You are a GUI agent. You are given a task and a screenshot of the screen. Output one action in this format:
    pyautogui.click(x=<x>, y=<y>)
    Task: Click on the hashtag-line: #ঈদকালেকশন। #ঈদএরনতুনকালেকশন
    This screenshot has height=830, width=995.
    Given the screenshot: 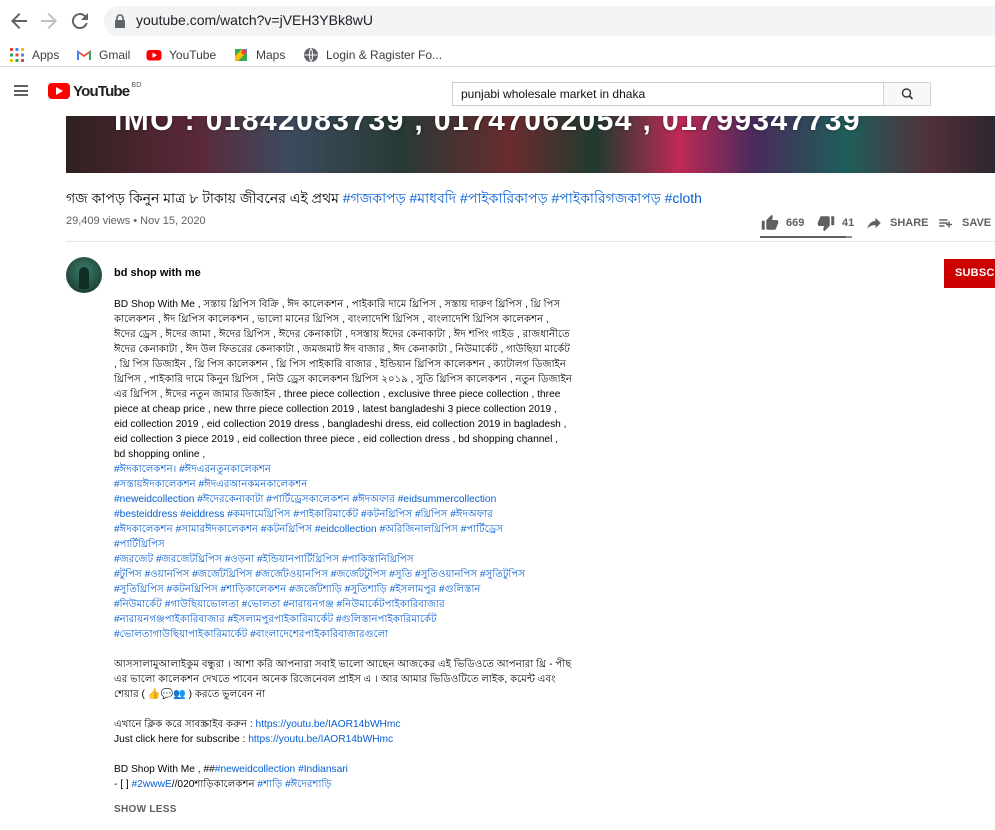 What is the action you would take?
    pyautogui.click(x=343, y=469)
    